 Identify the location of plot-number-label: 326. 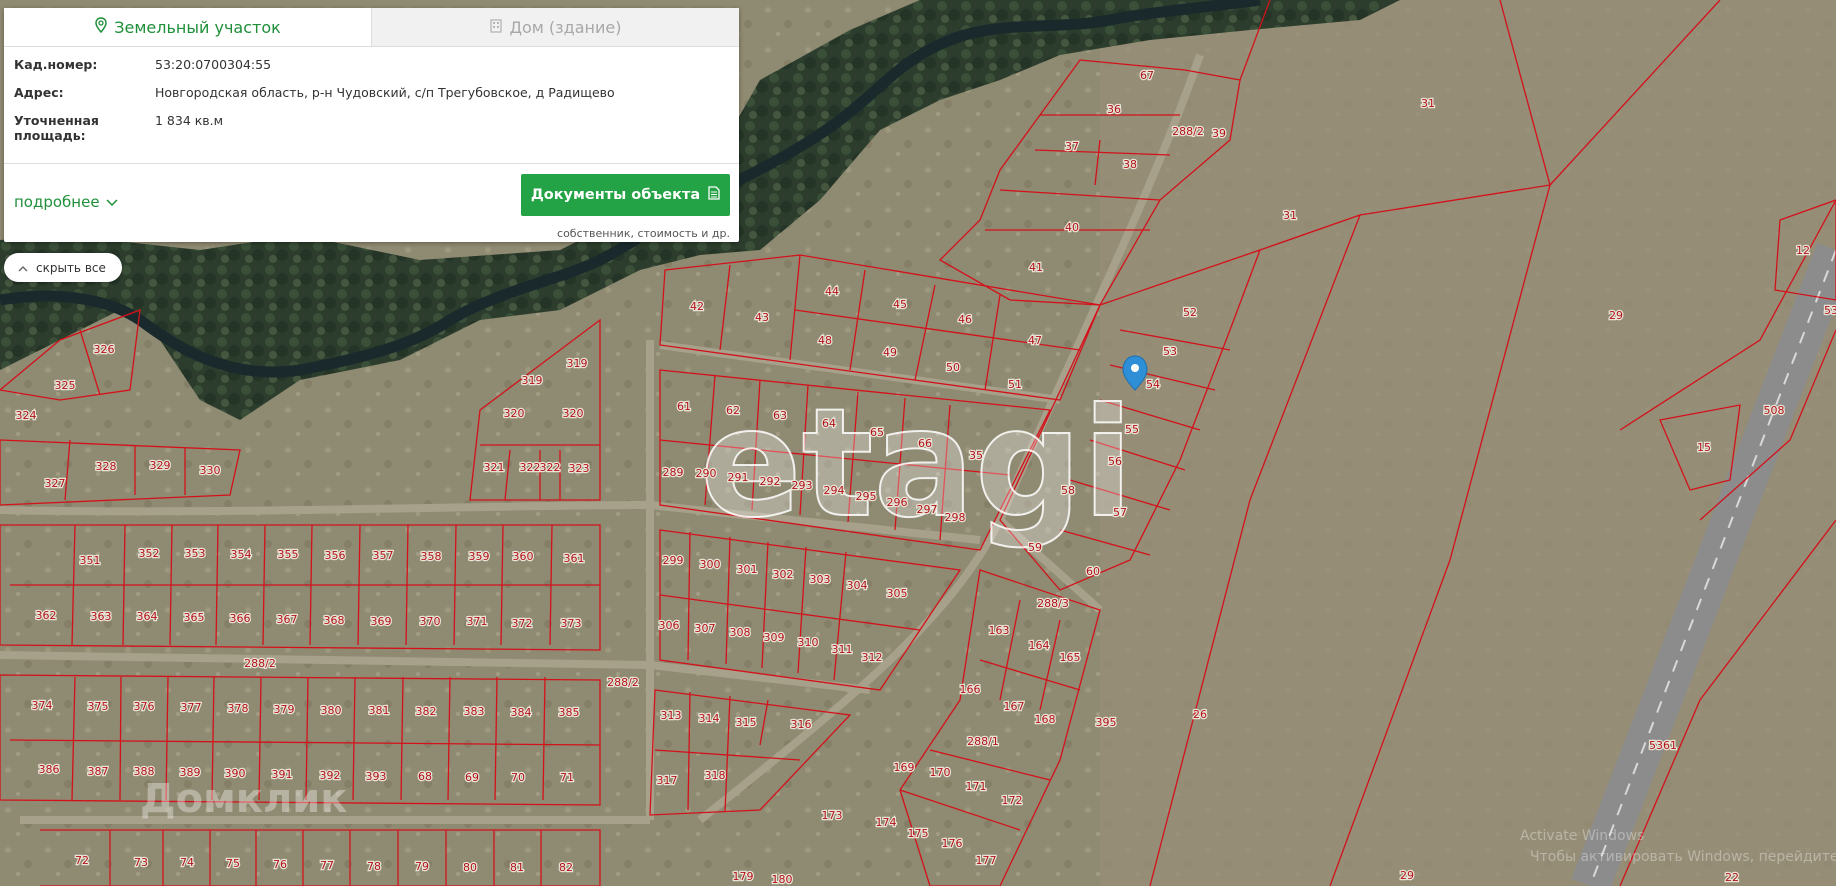
(104, 349).